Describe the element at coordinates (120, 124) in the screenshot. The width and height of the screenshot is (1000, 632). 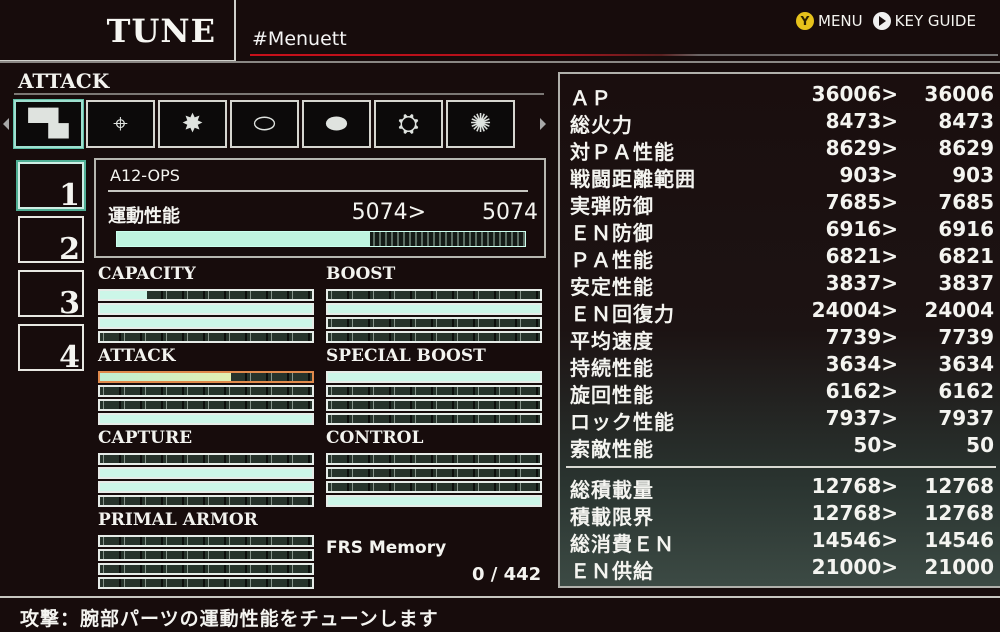
I see `part-category-scope: ⌖` at that location.